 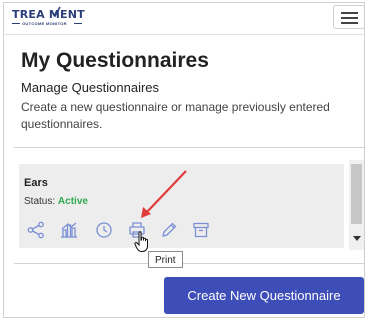 I want to click on share-icon, so click(x=36, y=230).